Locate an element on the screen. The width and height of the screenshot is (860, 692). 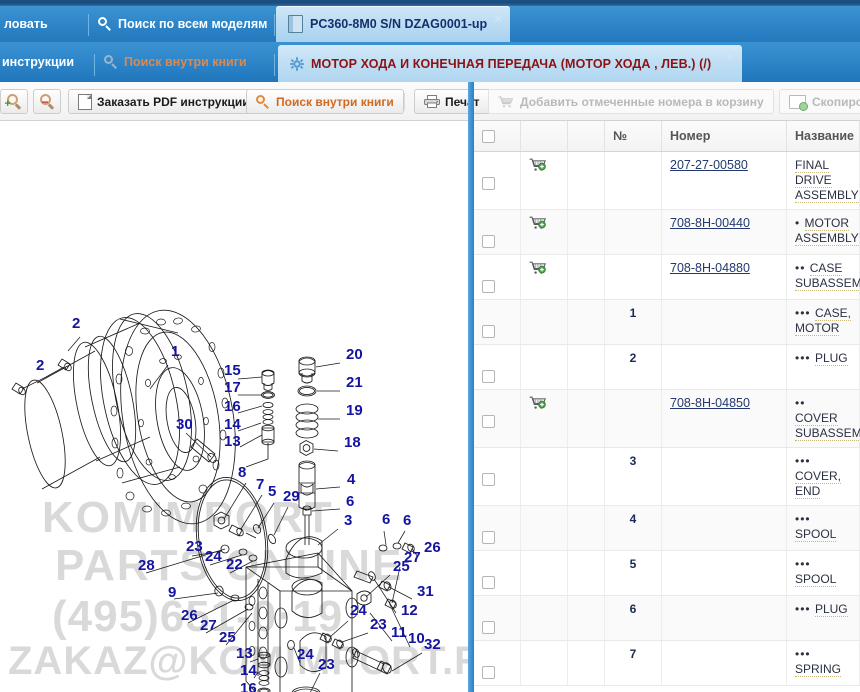
zoom-out-button: − is located at coordinates (47, 101).